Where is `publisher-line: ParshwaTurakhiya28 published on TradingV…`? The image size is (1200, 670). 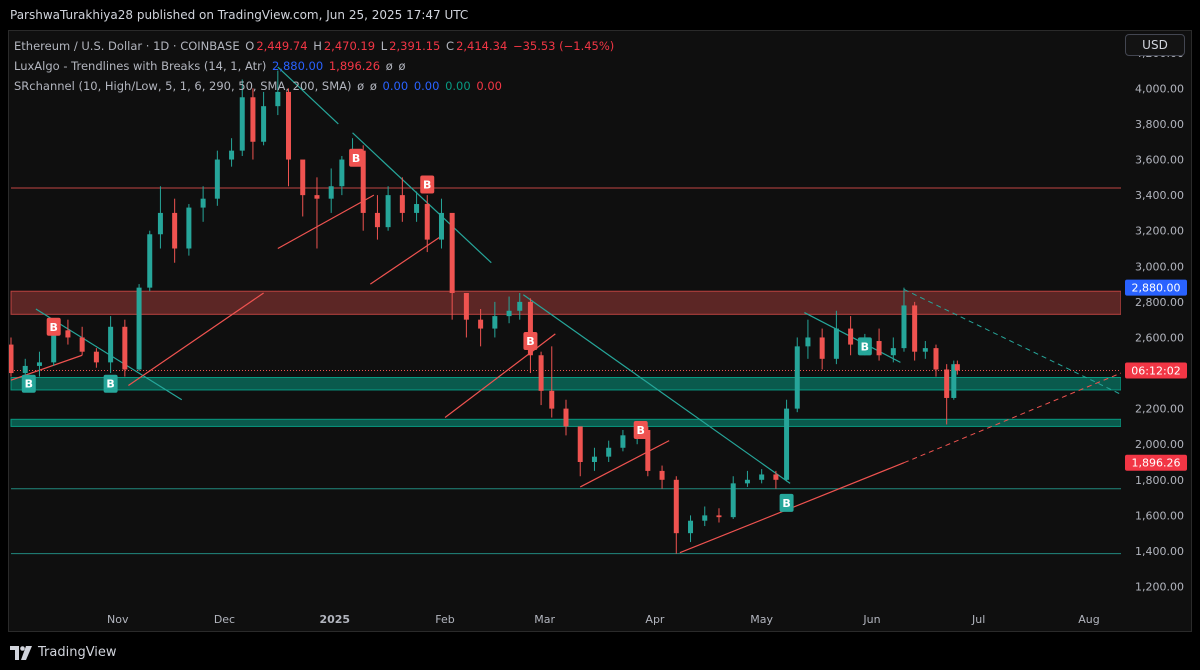
publisher-line: ParshwaTurakhiya28 published on TradingV… is located at coordinates (239, 15).